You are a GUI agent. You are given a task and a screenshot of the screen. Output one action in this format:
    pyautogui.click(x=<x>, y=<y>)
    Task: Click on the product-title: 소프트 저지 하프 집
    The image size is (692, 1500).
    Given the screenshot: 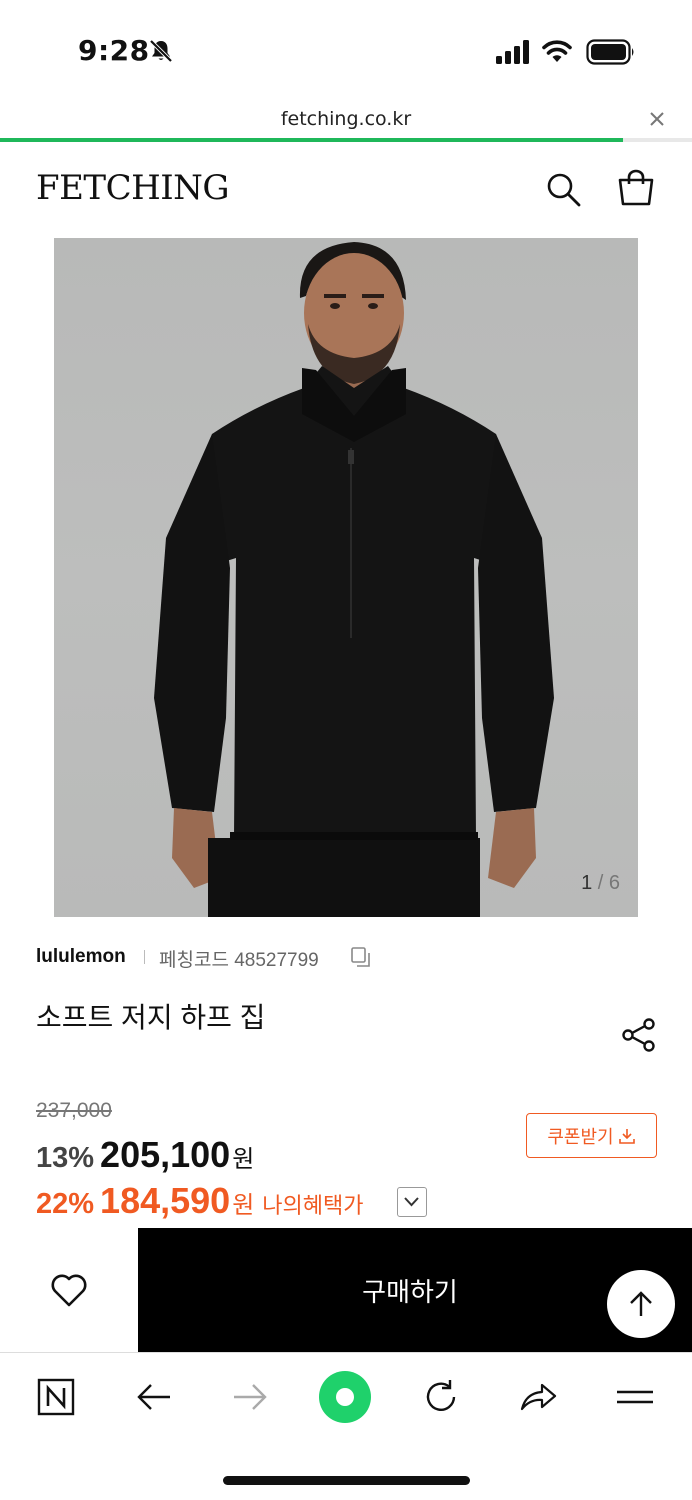 What is the action you would take?
    pyautogui.click(x=151, y=1017)
    